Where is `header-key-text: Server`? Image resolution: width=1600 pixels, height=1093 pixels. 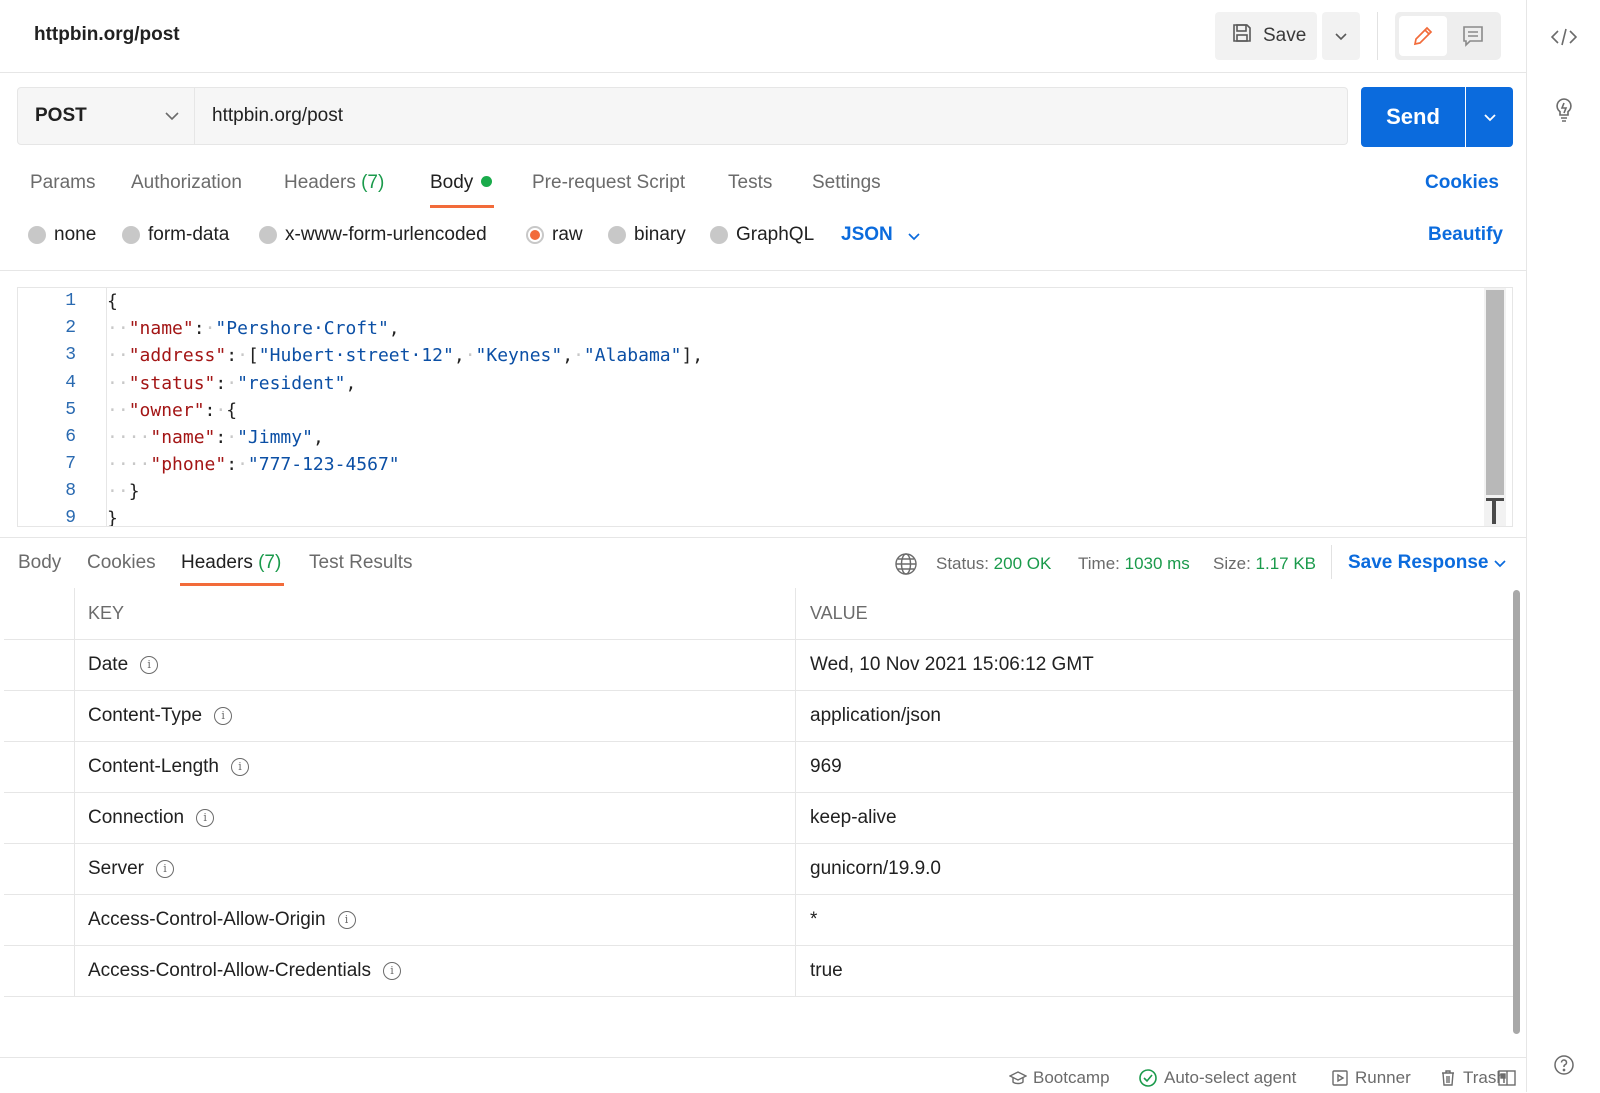 header-key-text: Server is located at coordinates (116, 868).